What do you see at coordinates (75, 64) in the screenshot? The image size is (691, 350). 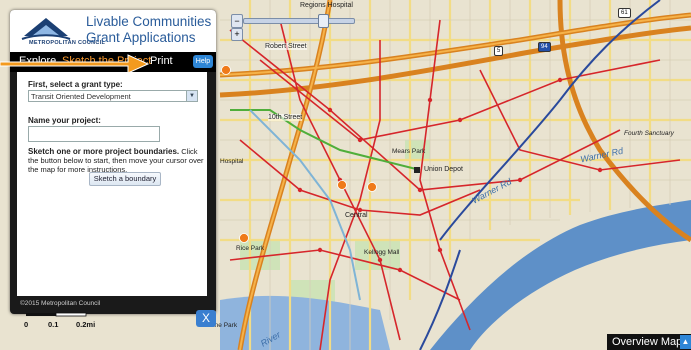 I see `orange-arrow-icon` at bounding box center [75, 64].